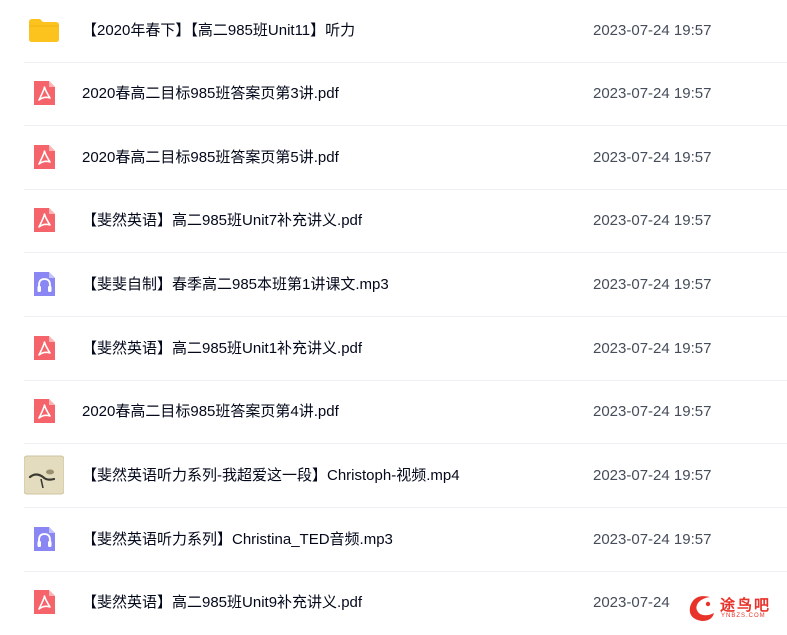  Describe the element at coordinates (405, 412) in the screenshot. I see `file-row: 2020春高二目标985班答案页第4讲.pdf 2023-07-24 19:57` at that location.